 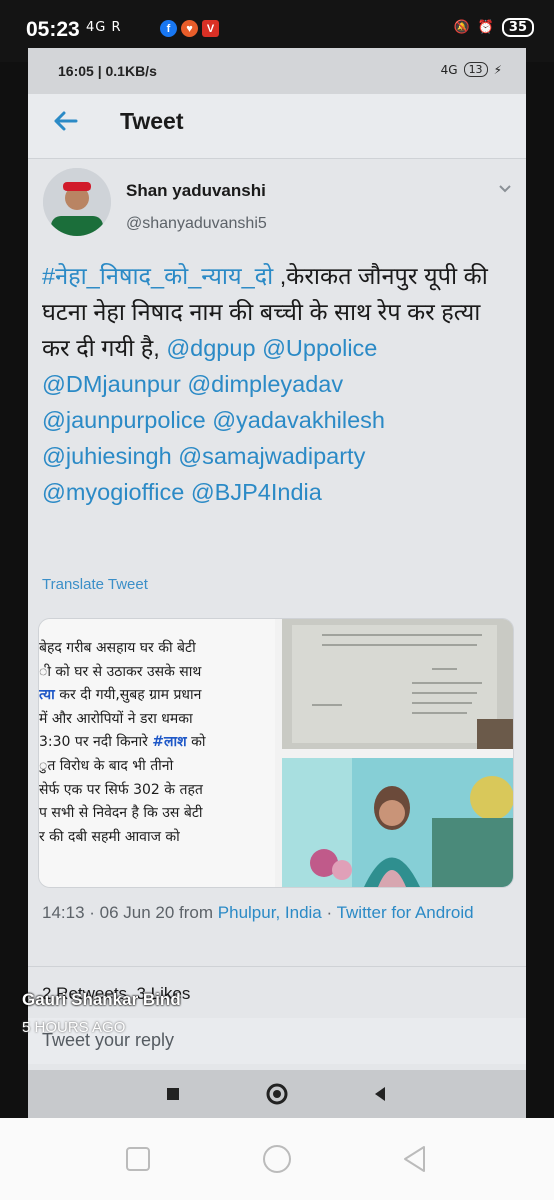 What do you see at coordinates (449, 69) in the screenshot?
I see `network-label: 4G` at bounding box center [449, 69].